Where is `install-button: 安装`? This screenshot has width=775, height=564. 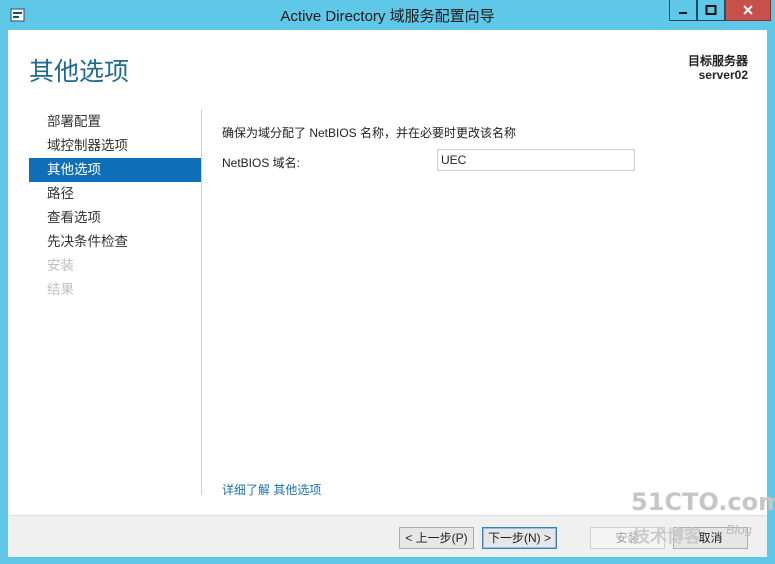
install-button: 安装 is located at coordinates (627, 538).